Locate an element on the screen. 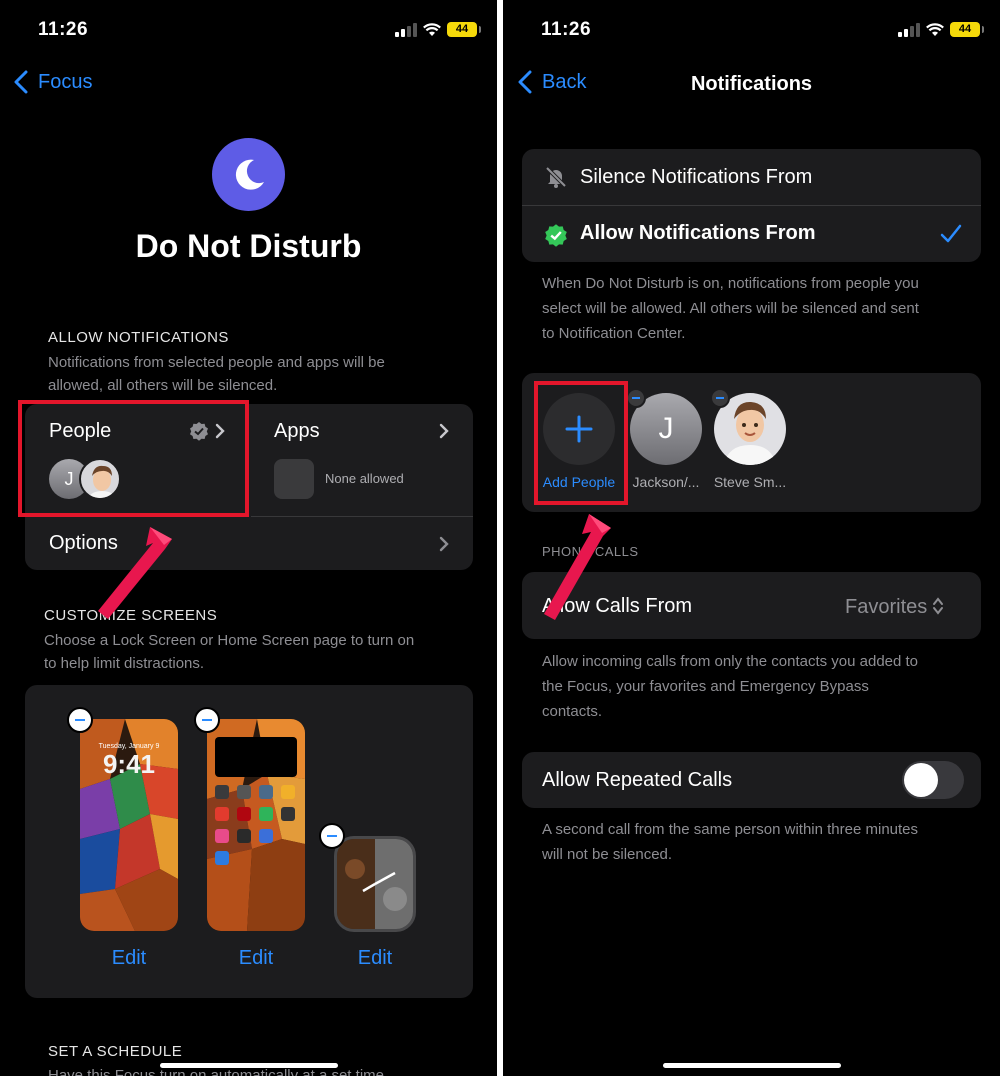 This screenshot has width=1000, height=1076. apps-cell: Apps None allowed is located at coordinates (362, 460).